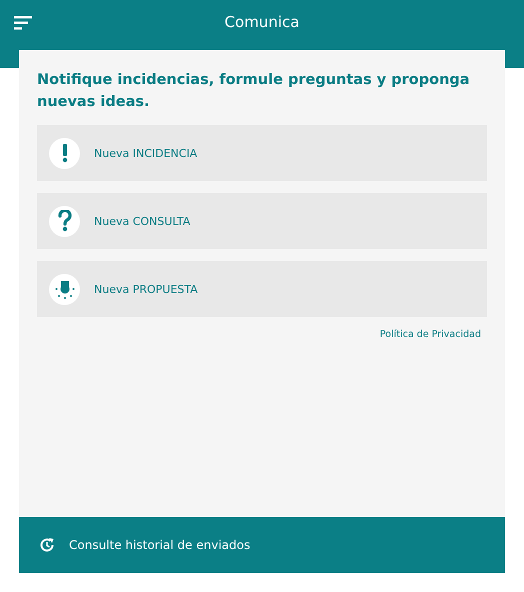  Describe the element at coordinates (430, 334) in the screenshot. I see `privacy-link: Política de Privacidad` at that location.